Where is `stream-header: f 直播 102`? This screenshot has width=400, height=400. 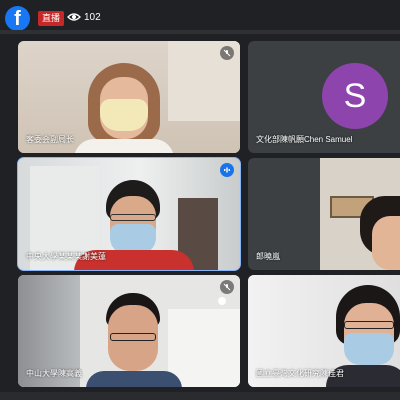
stream-header: f 直播 102 is located at coordinates (200, 17).